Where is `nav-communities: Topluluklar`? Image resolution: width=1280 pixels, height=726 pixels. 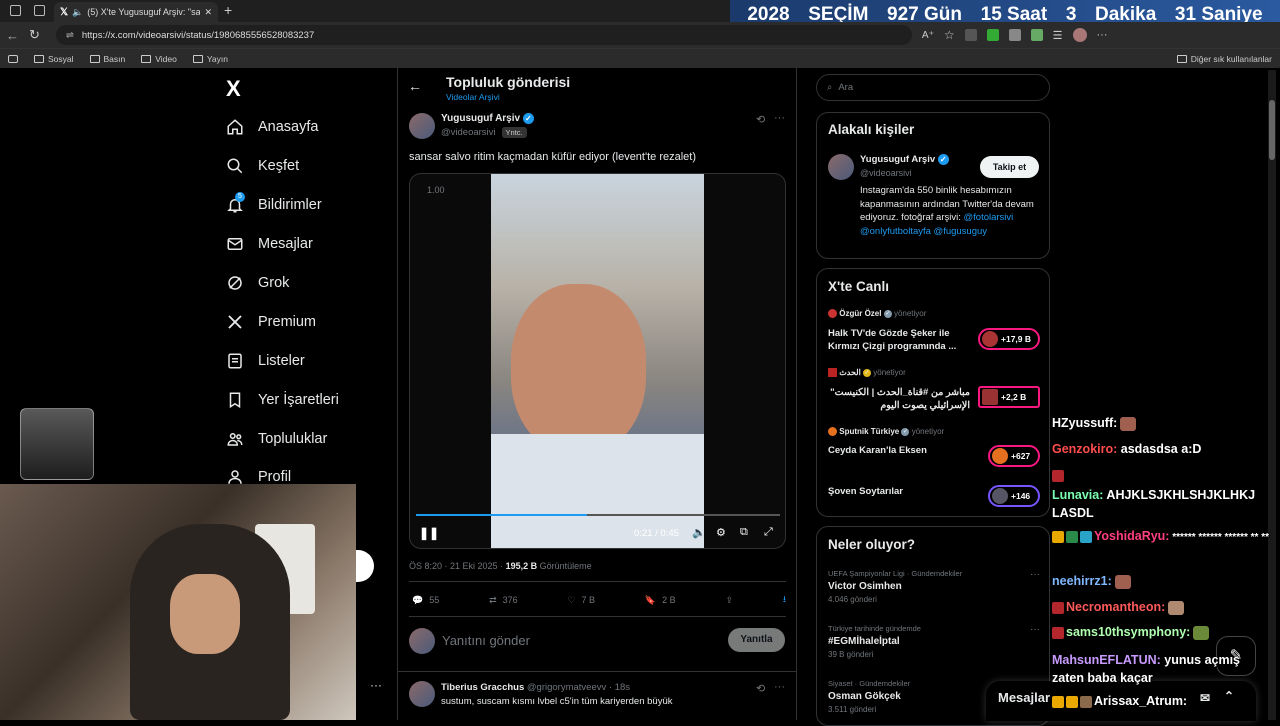
nav-communities: Topluluklar is located at coordinates (276, 439).